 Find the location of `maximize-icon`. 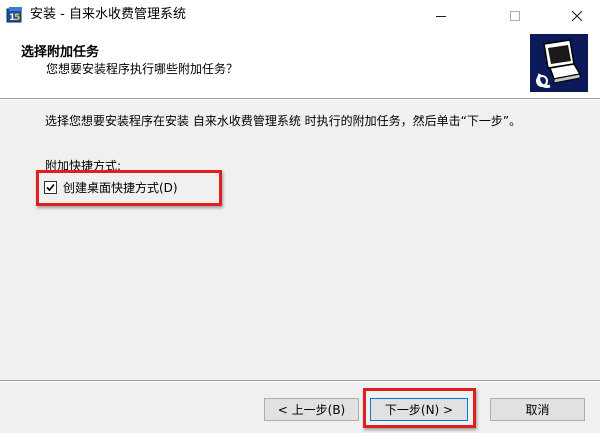

maximize-icon is located at coordinates (515, 15).